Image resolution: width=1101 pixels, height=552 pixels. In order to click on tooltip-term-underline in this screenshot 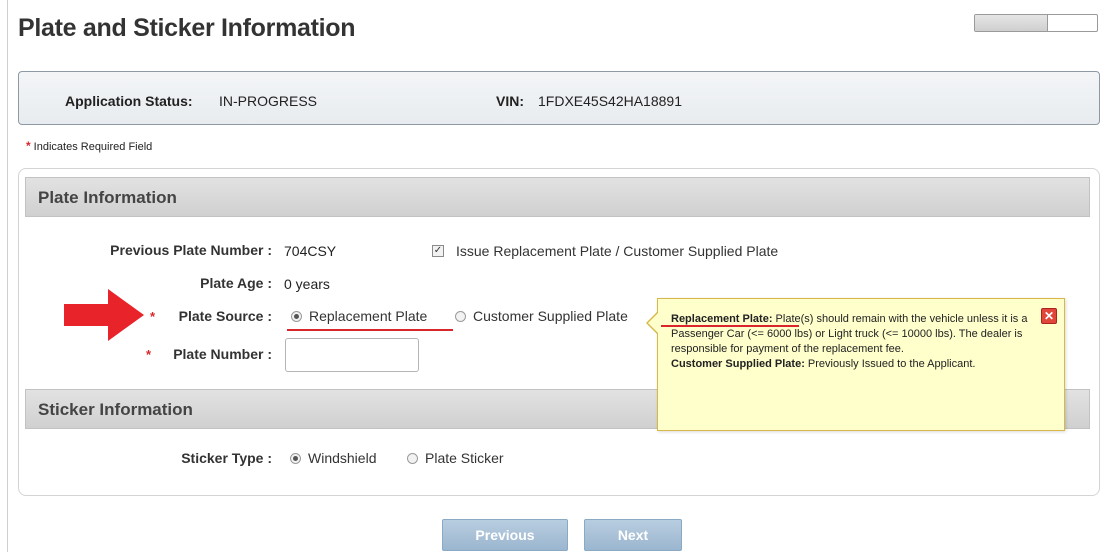, I will do `click(730, 326)`.